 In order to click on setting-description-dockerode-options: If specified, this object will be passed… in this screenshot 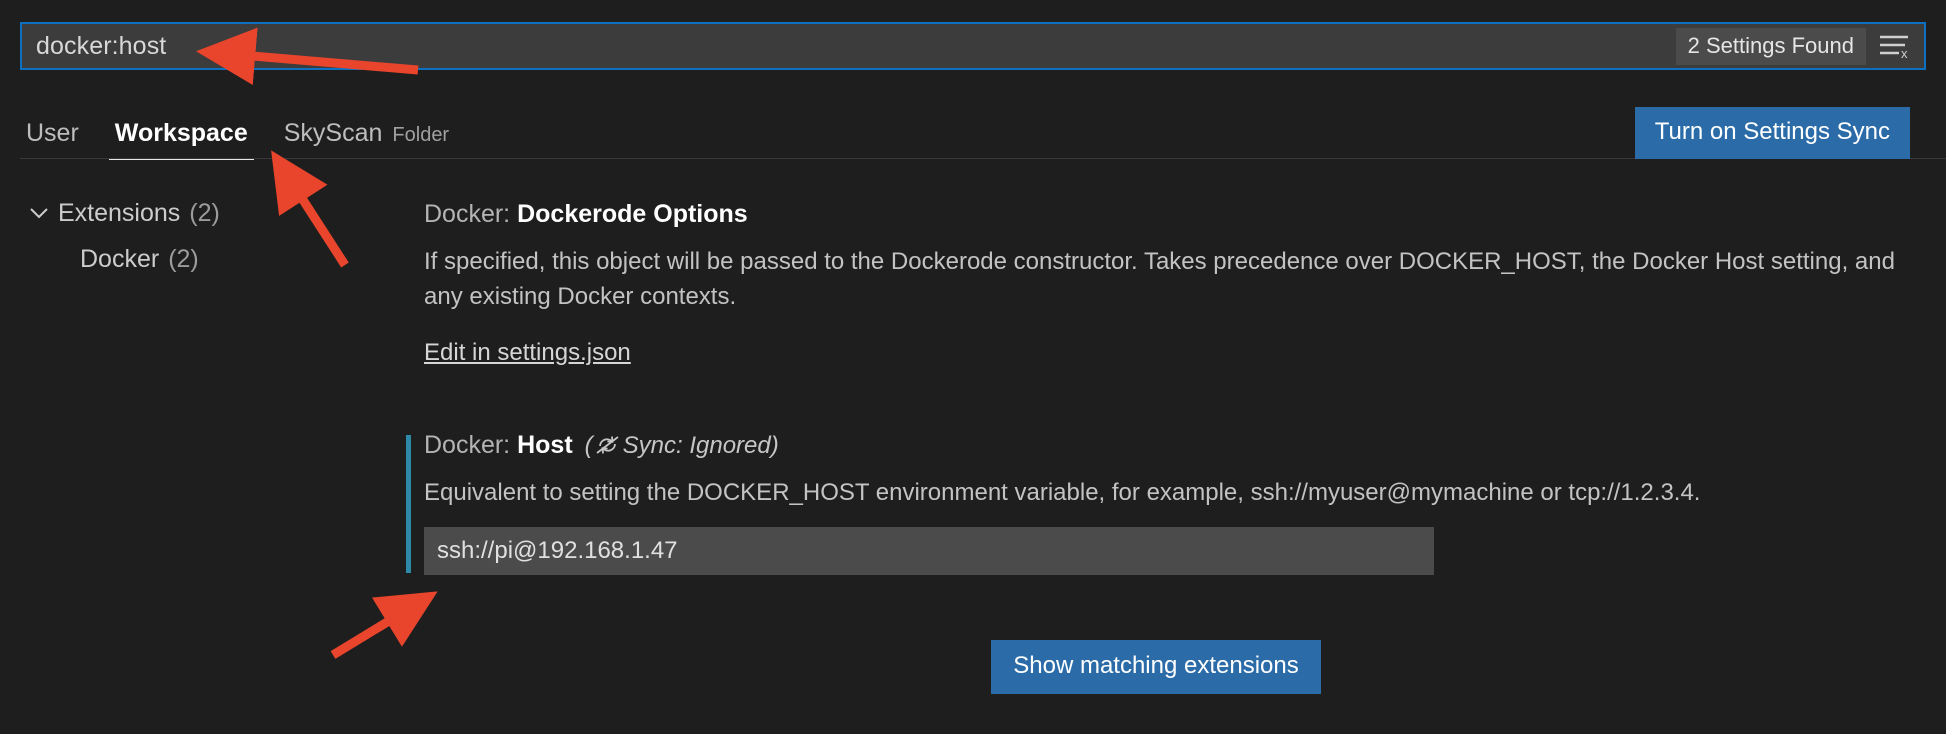, I will do `click(1159, 279)`.